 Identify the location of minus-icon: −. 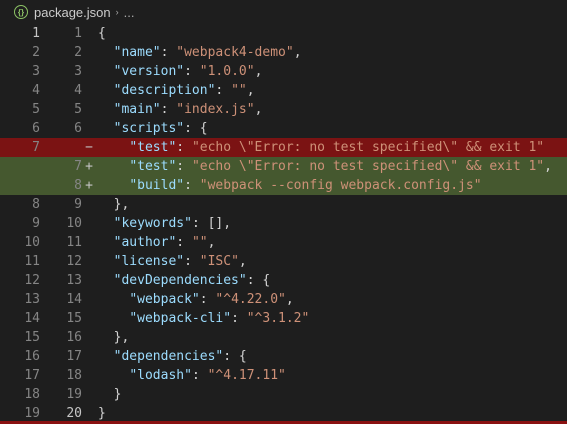
(89, 147).